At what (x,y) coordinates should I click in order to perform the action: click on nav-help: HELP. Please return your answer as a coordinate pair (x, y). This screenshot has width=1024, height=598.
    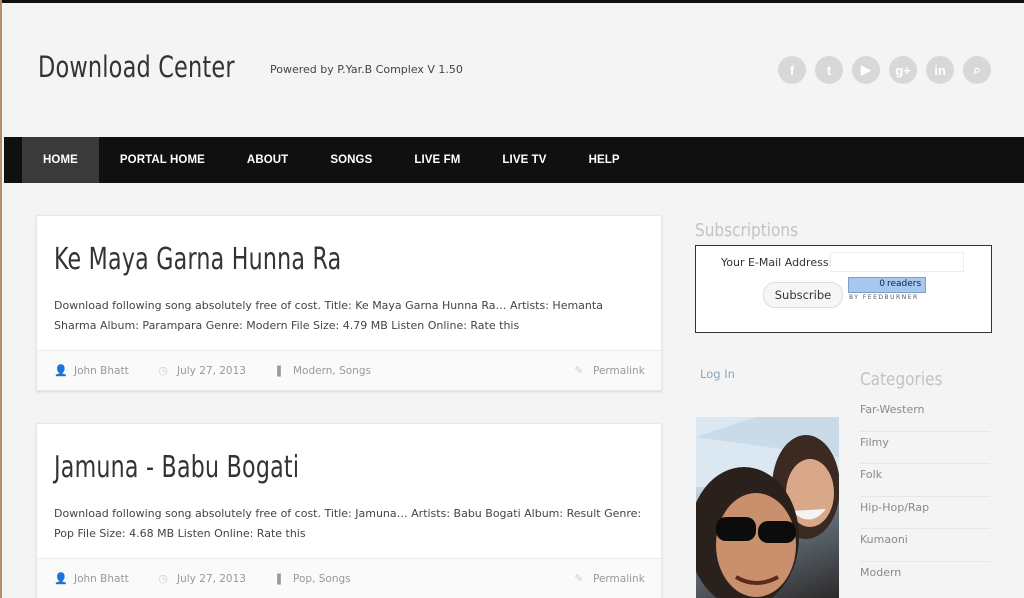
    Looking at the image, I should click on (604, 160).